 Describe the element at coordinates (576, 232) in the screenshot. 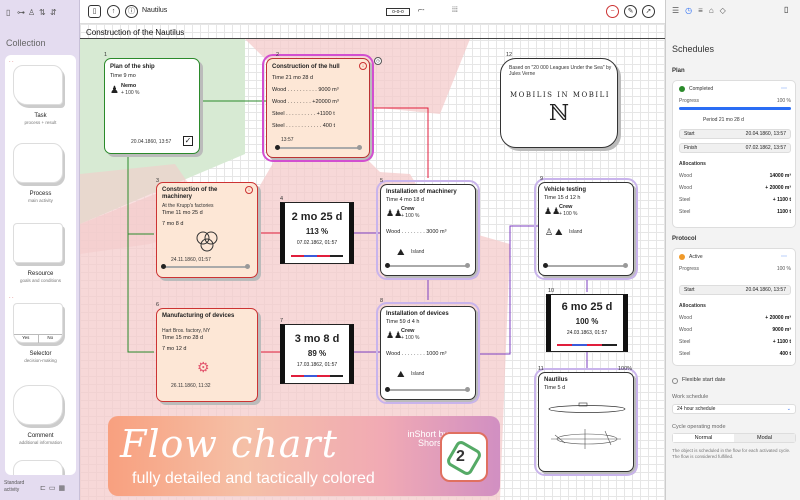

I see `island-label: Island` at that location.